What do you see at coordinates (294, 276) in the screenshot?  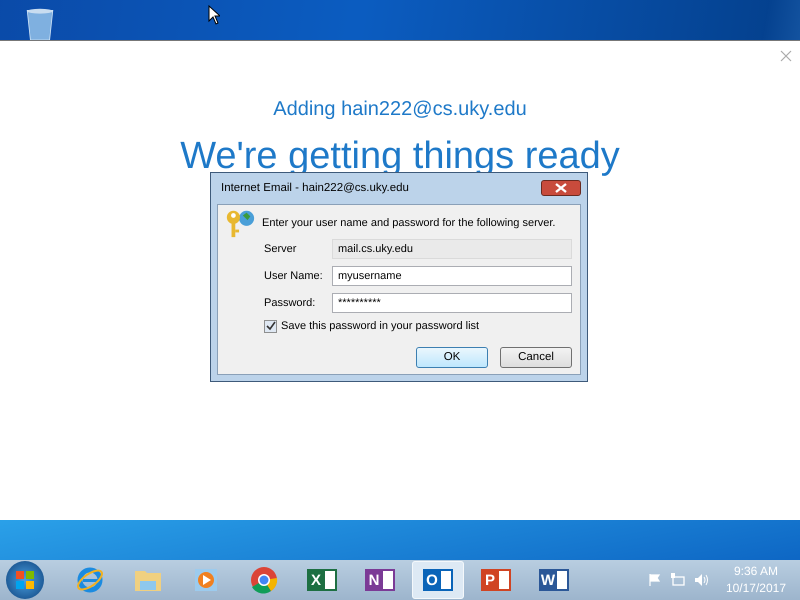 I see `field-label: User Name:` at bounding box center [294, 276].